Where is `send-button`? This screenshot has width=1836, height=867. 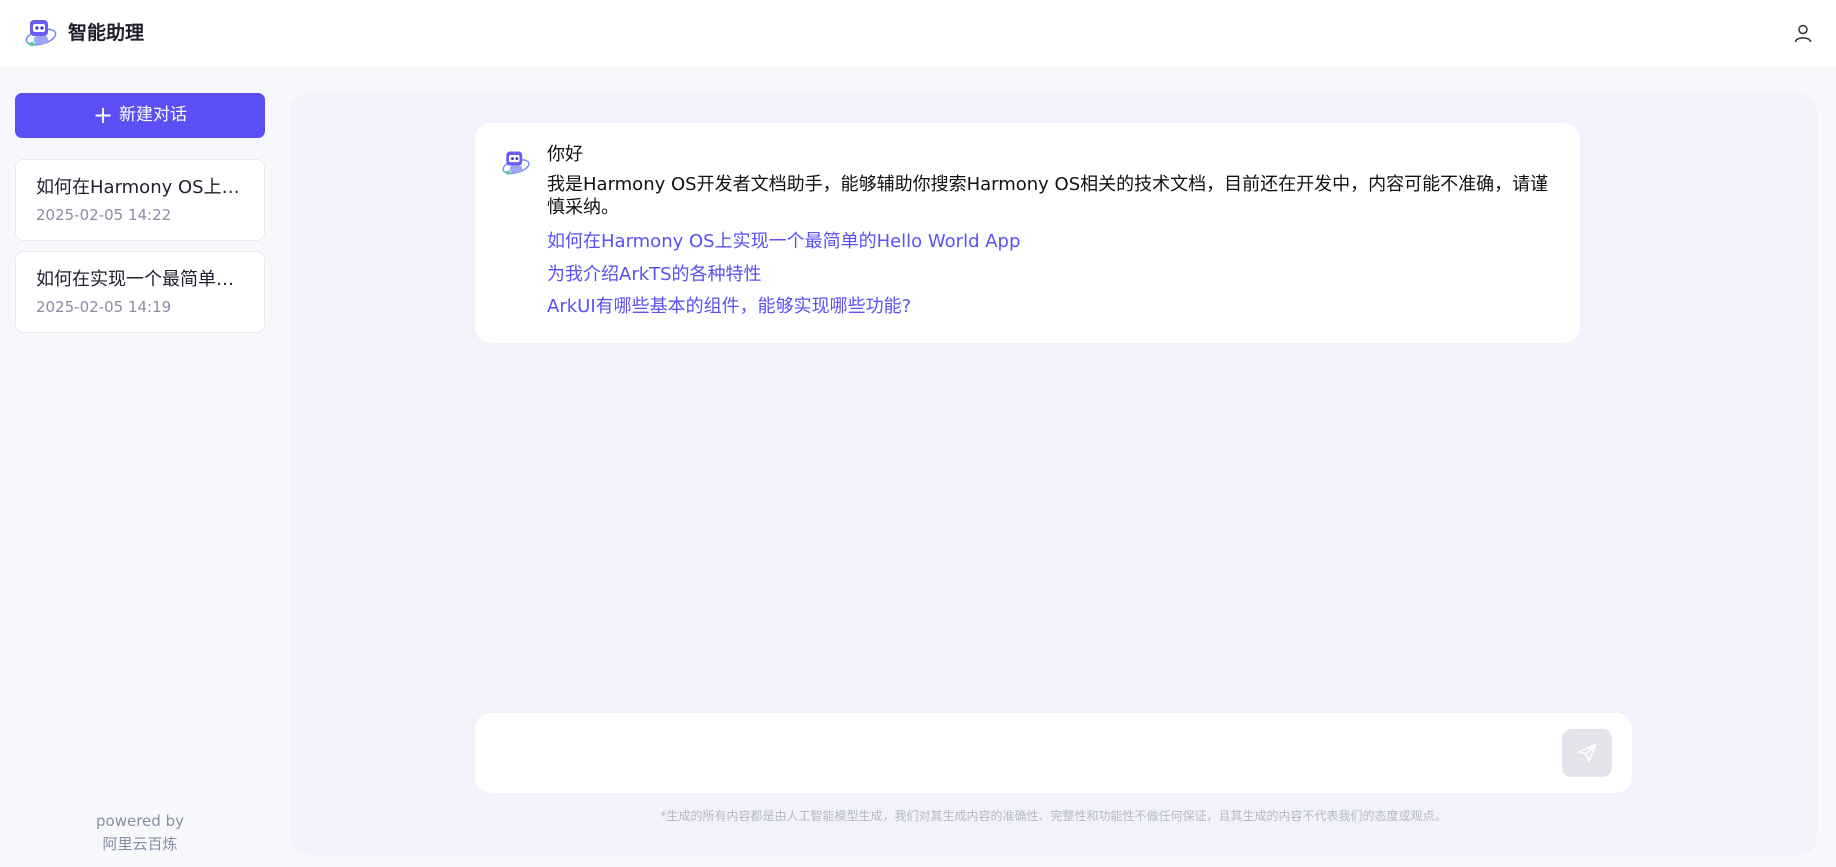
send-button is located at coordinates (1587, 753).